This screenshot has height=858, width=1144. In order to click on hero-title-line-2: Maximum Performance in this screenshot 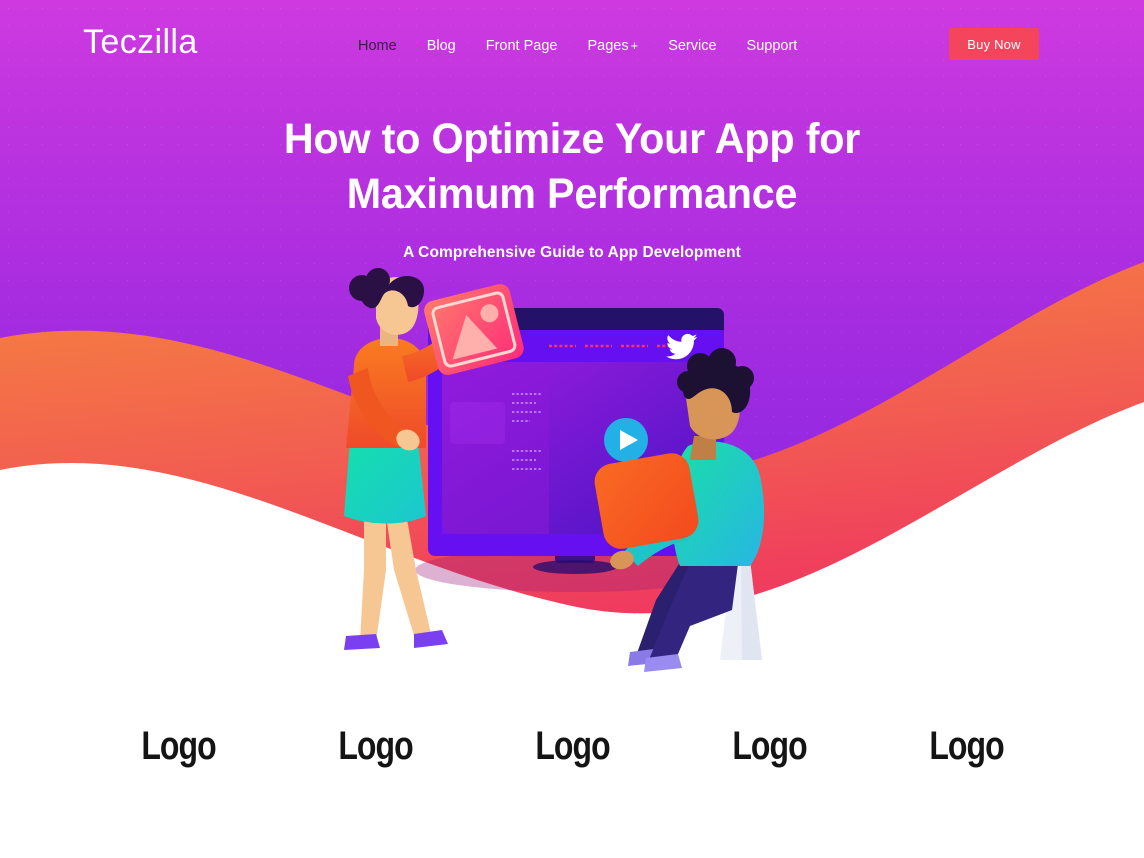, I will do `click(572, 194)`.